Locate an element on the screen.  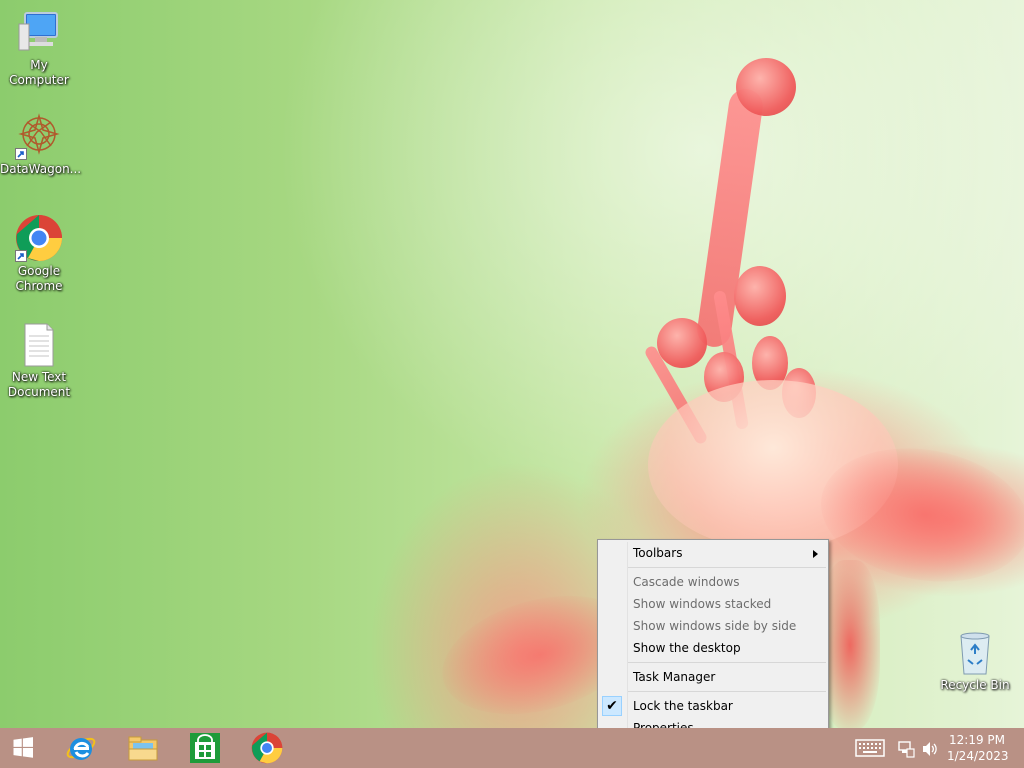
menu-item-task-manager: Task Manager is located at coordinates (713, 677).